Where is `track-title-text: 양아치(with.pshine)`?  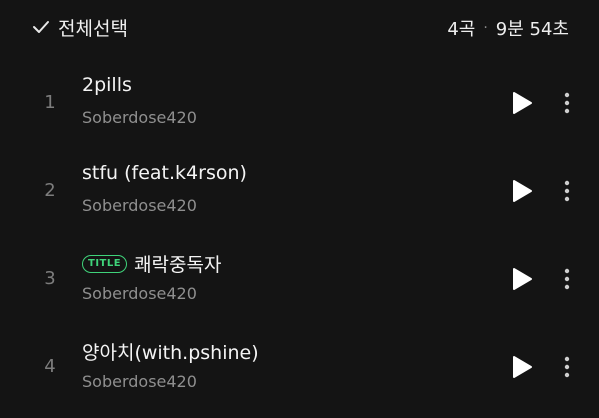 track-title-text: 양아치(with.pshine) is located at coordinates (170, 353).